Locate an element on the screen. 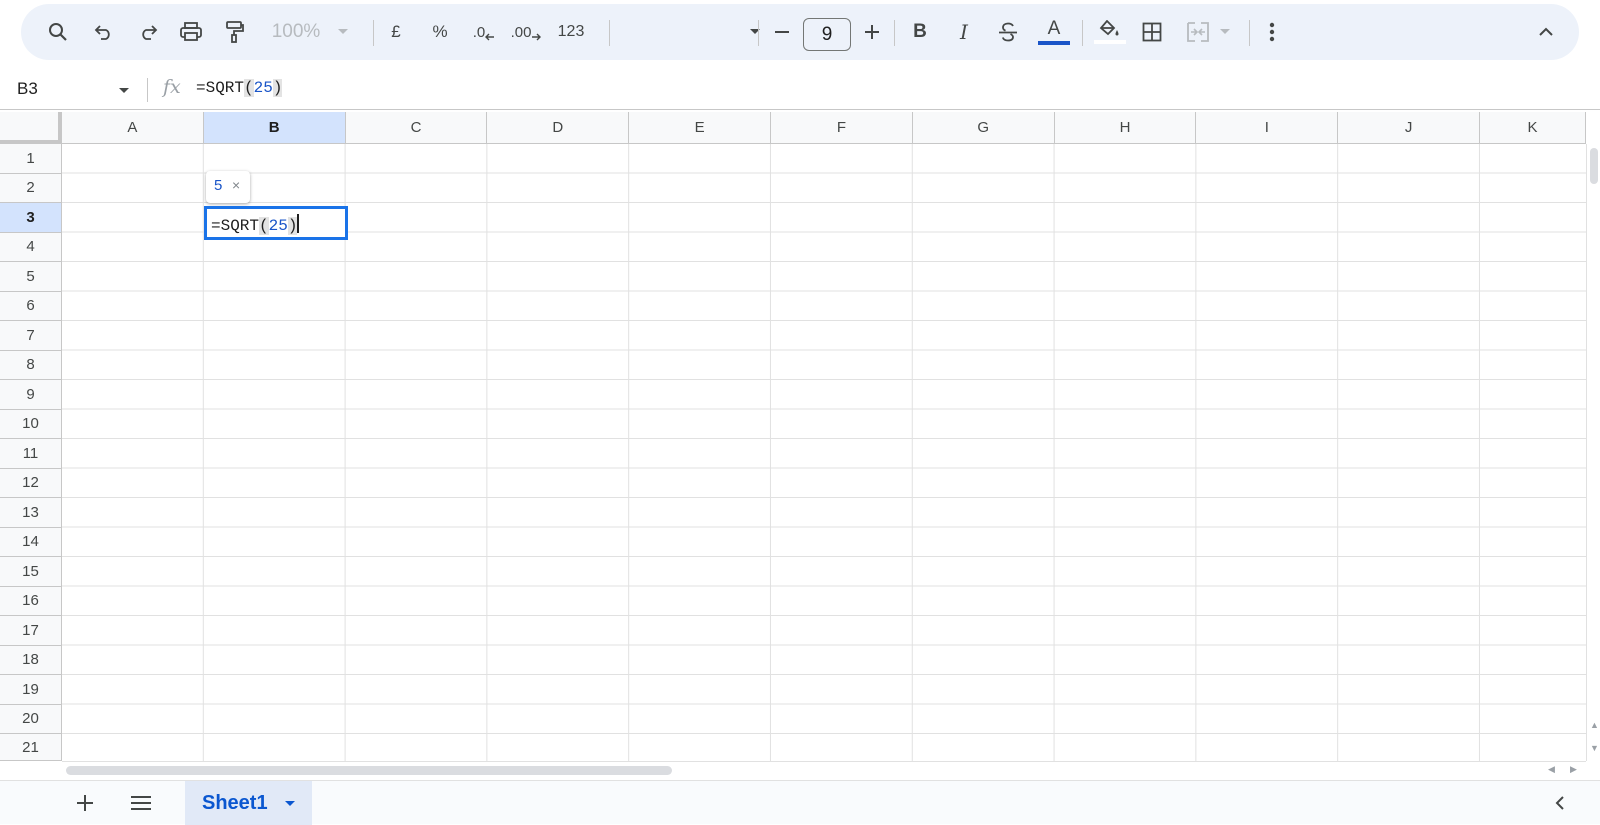 Image resolution: width=1600 pixels, height=825 pixels. fill-color-icon is located at coordinates (1110, 32).